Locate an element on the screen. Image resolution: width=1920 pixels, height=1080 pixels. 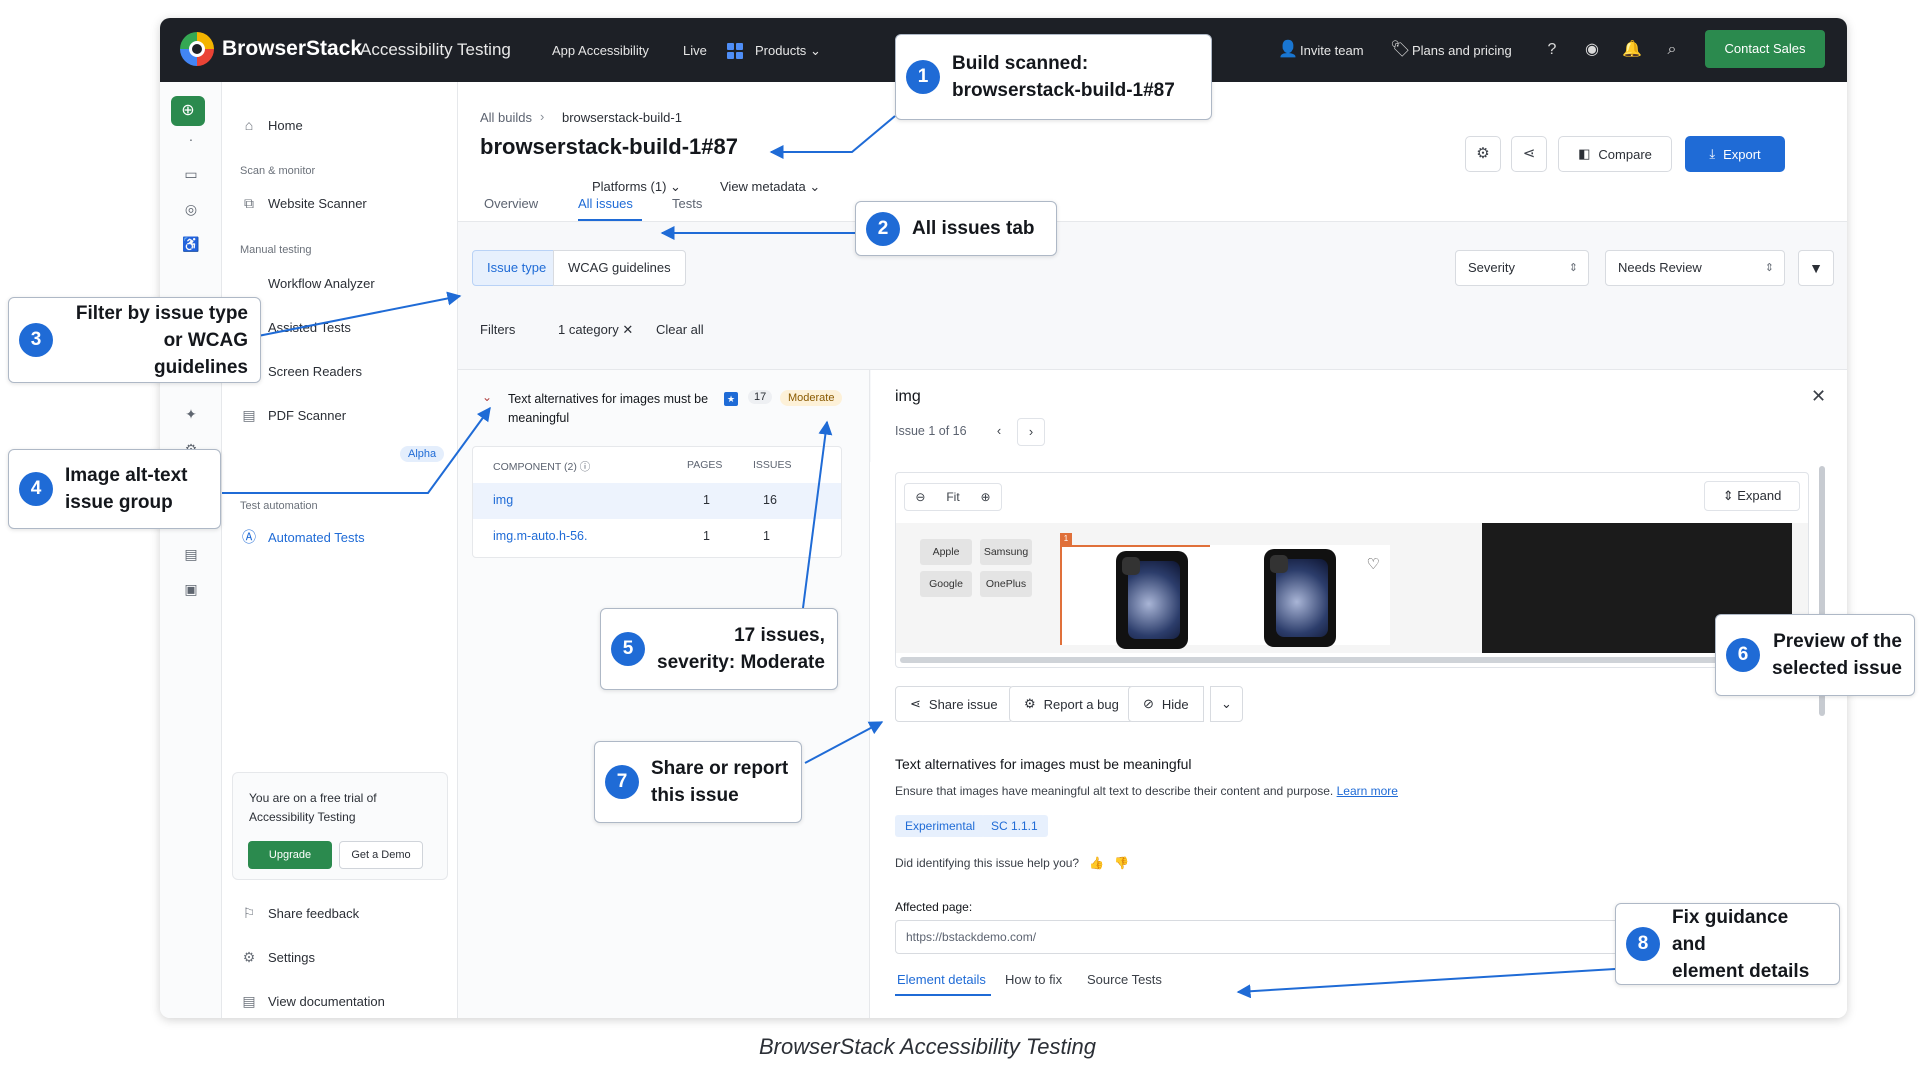
report-bug-button: ⚙ Report a bug is located at coordinates (1071, 704).